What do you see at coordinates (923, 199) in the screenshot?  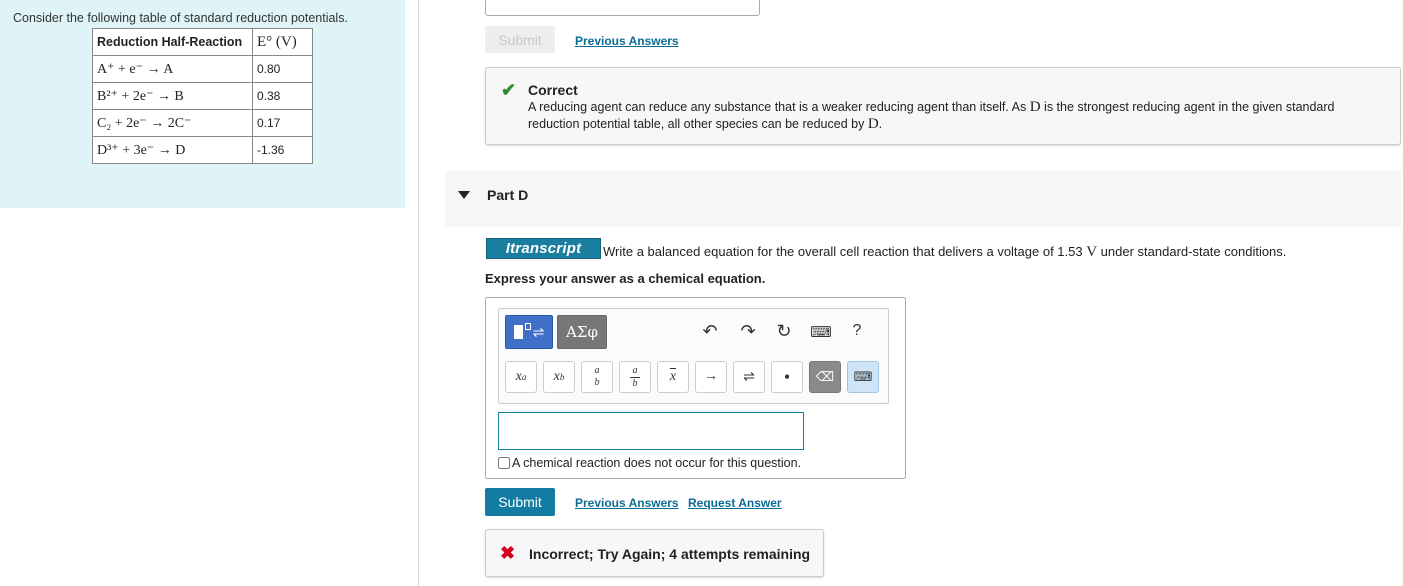 I see `part-d-header: Part D` at bounding box center [923, 199].